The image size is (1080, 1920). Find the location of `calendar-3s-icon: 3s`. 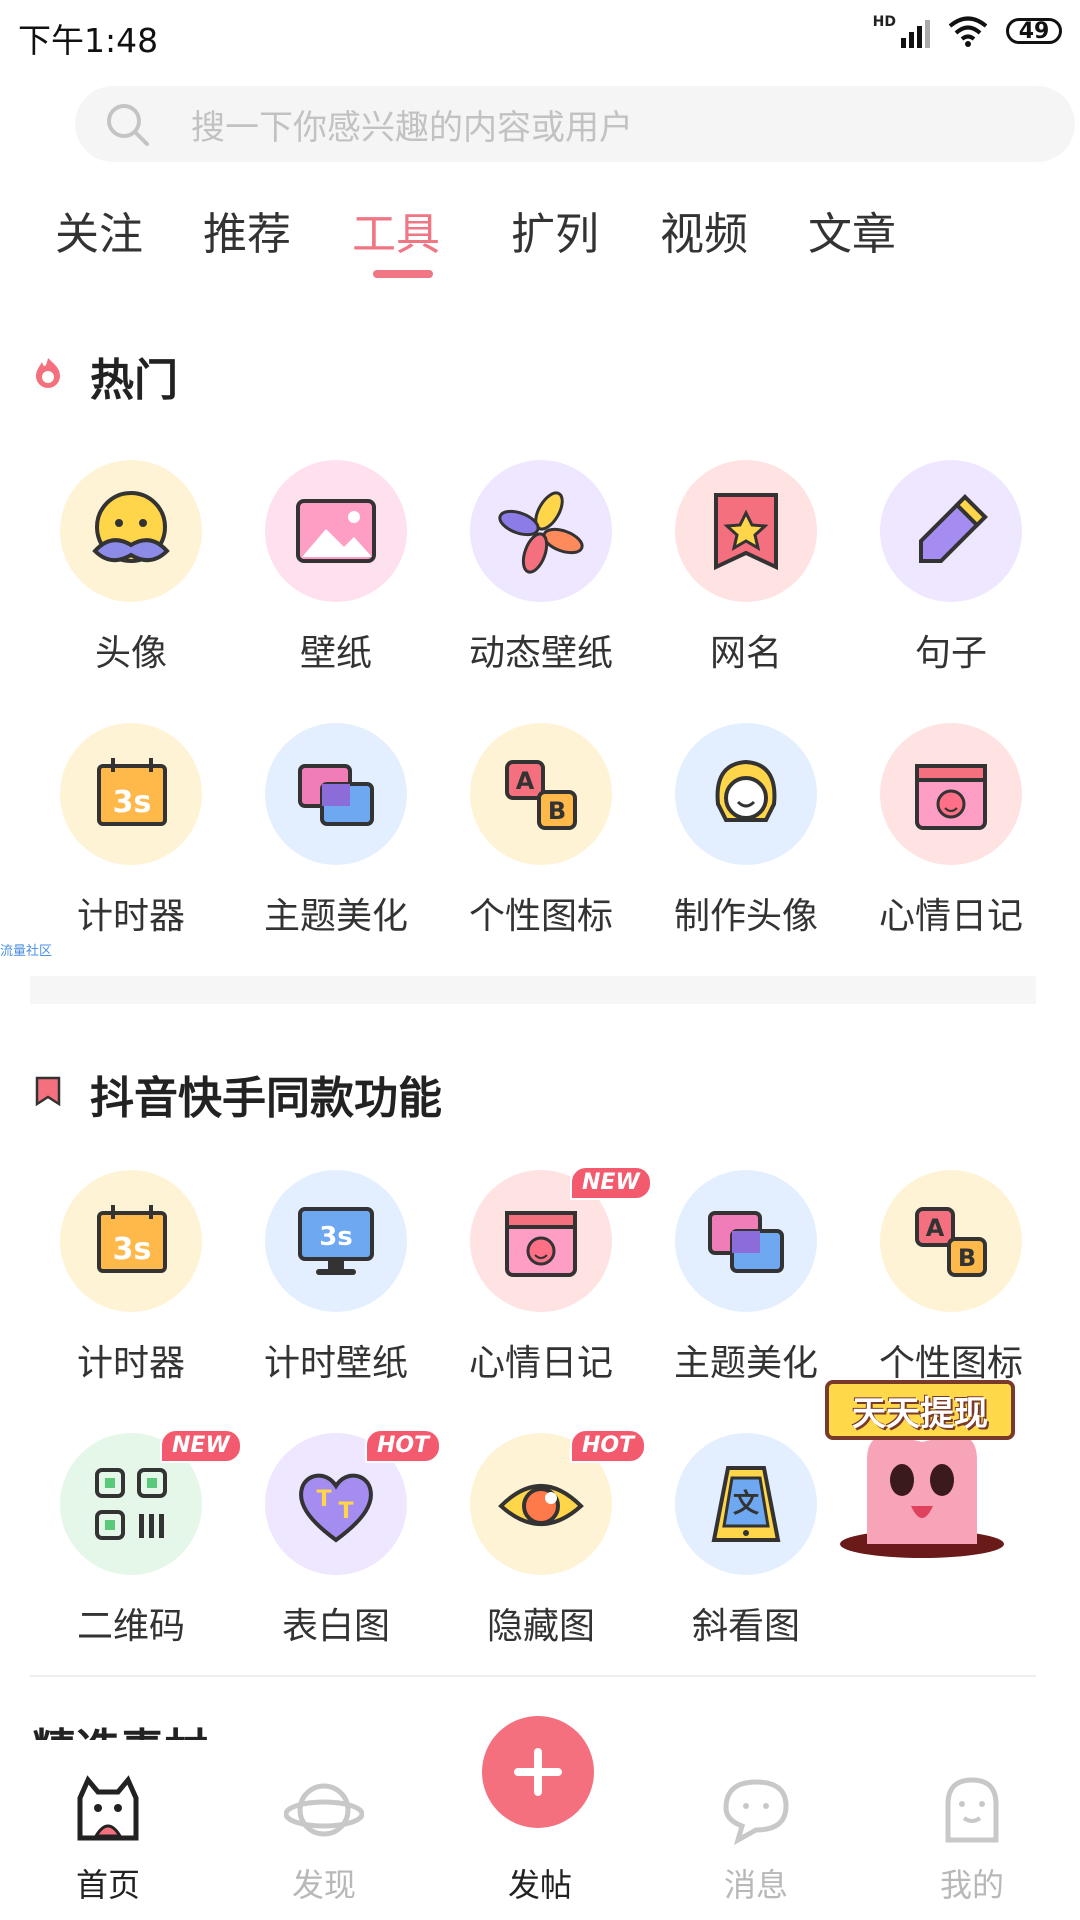

calendar-3s-icon: 3s is located at coordinates (132, 1239).